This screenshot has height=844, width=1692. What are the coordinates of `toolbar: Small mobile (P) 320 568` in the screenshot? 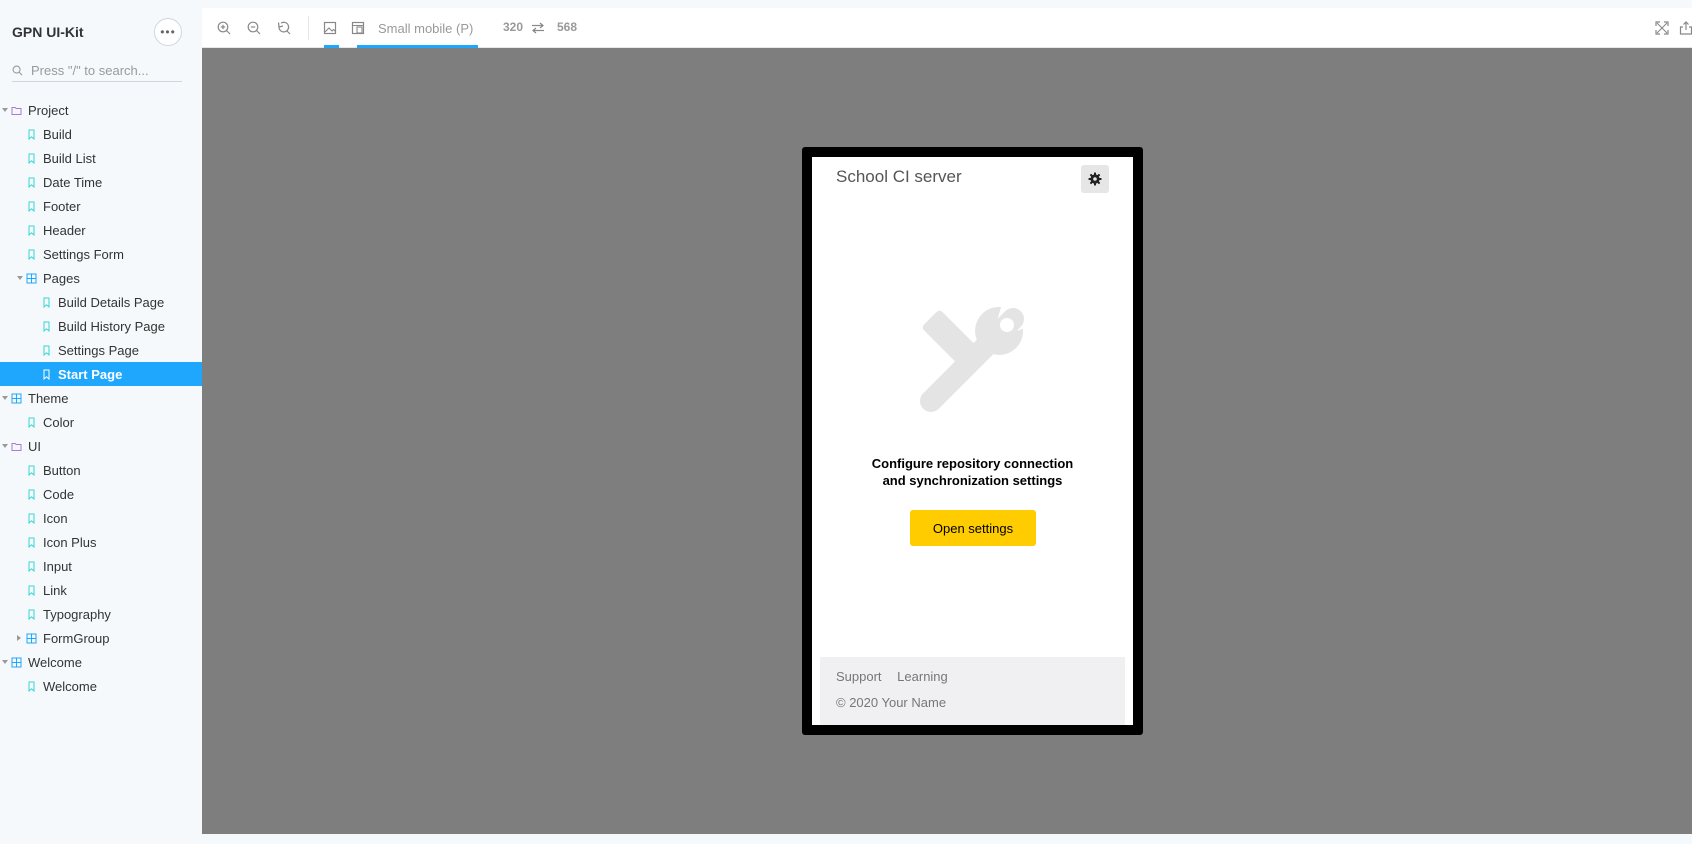 It's located at (947, 28).